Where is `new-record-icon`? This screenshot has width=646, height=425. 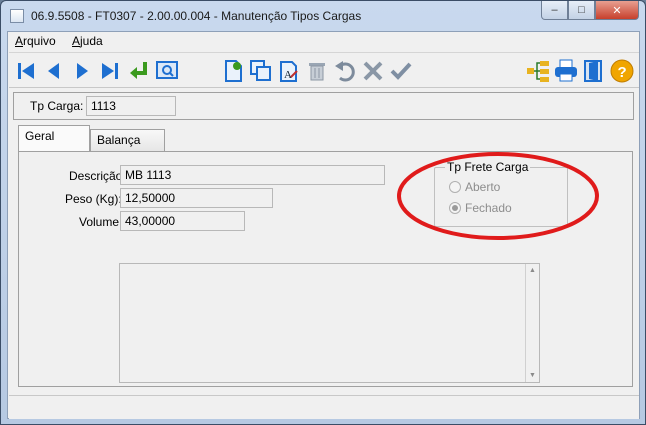 new-record-icon is located at coordinates (233, 71).